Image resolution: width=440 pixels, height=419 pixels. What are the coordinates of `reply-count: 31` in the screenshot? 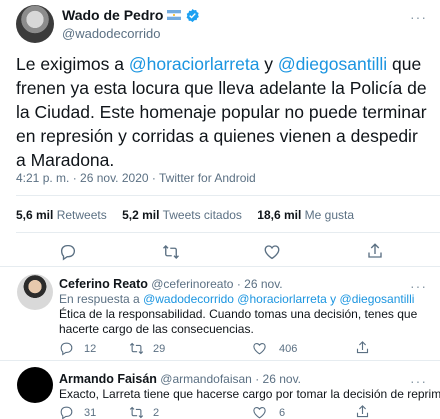 It's located at (90, 412).